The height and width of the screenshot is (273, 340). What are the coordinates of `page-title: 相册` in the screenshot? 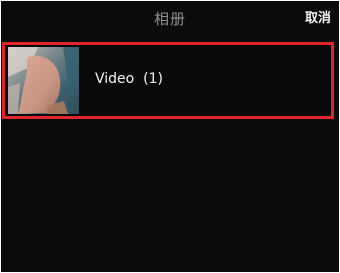 It's located at (169, 19).